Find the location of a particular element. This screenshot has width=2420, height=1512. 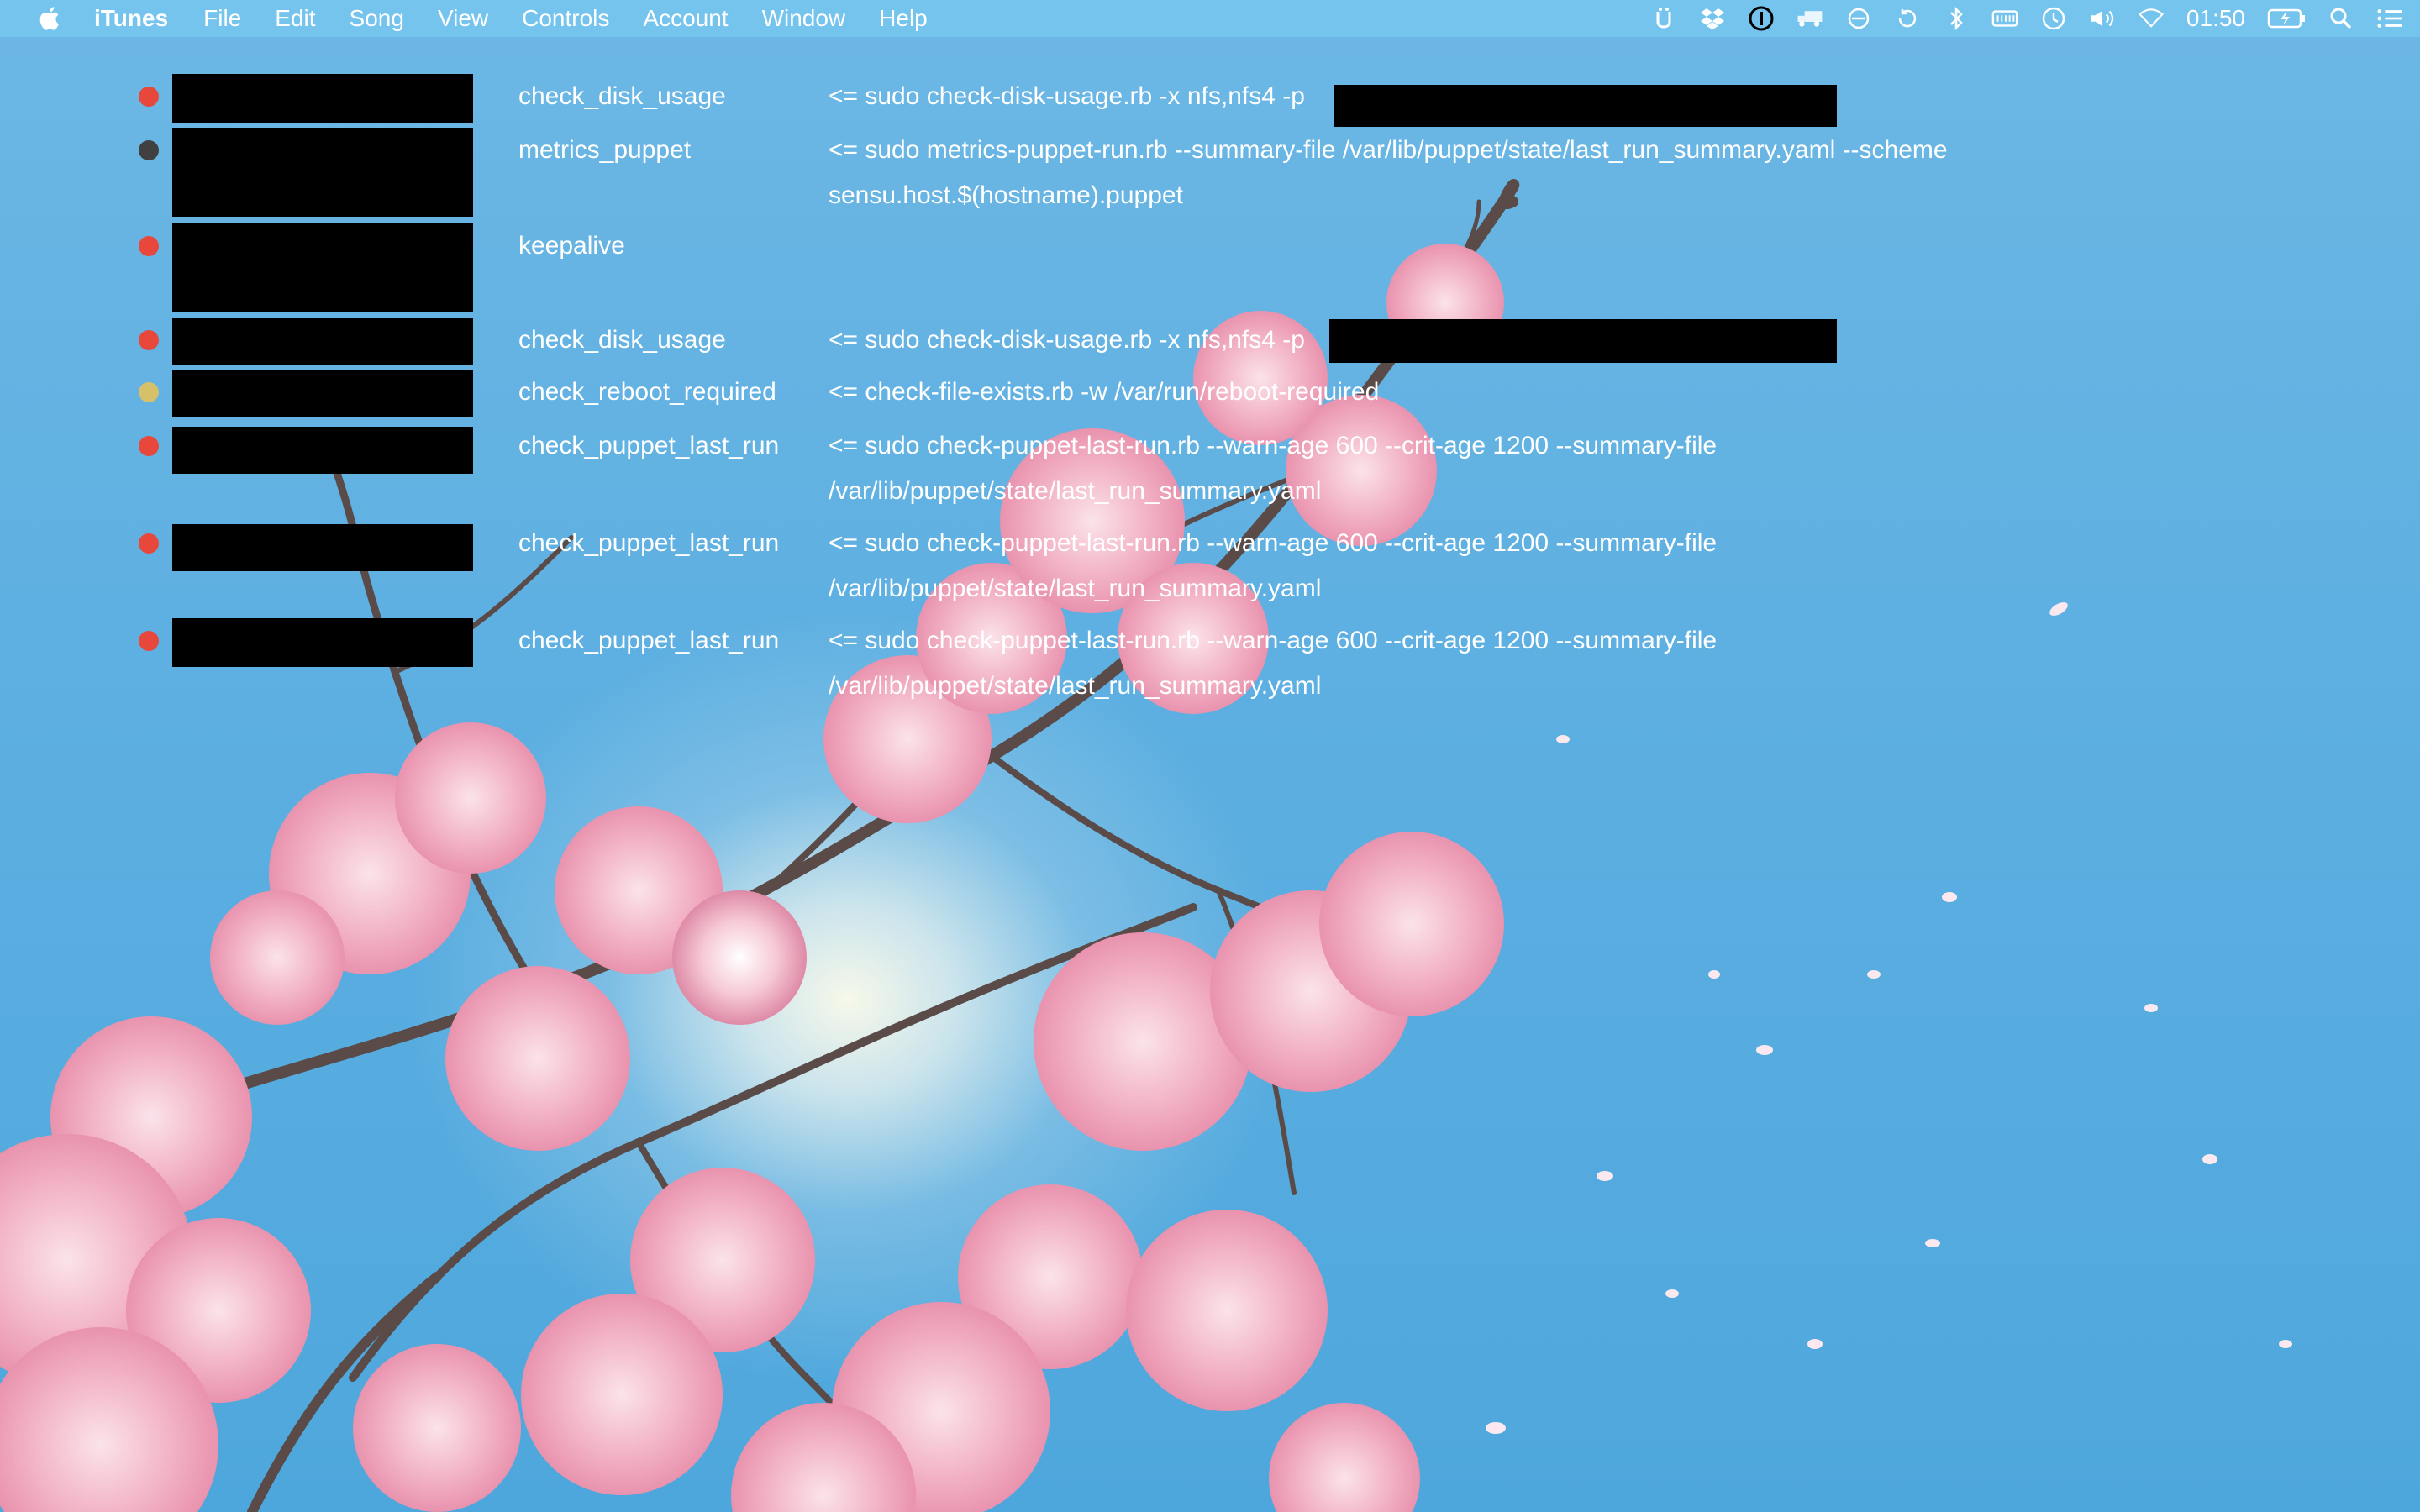

status-dot-gray is located at coordinates (149, 150).